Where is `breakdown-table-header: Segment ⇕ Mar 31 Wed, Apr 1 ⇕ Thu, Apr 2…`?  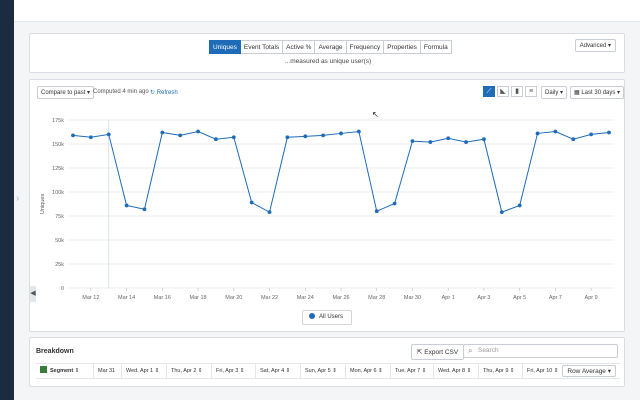
breakdown-table-header: Segment ⇕ Mar 31 Wed, Apr 1 ⇕ Thu, Apr 2… is located at coordinates (328, 371).